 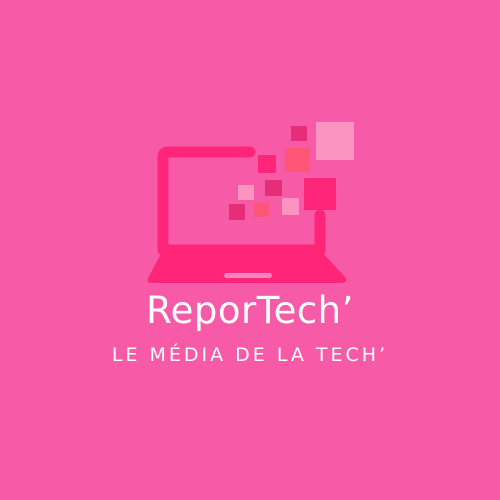 What do you see at coordinates (247, 266) in the screenshot?
I see `laptop-base` at bounding box center [247, 266].